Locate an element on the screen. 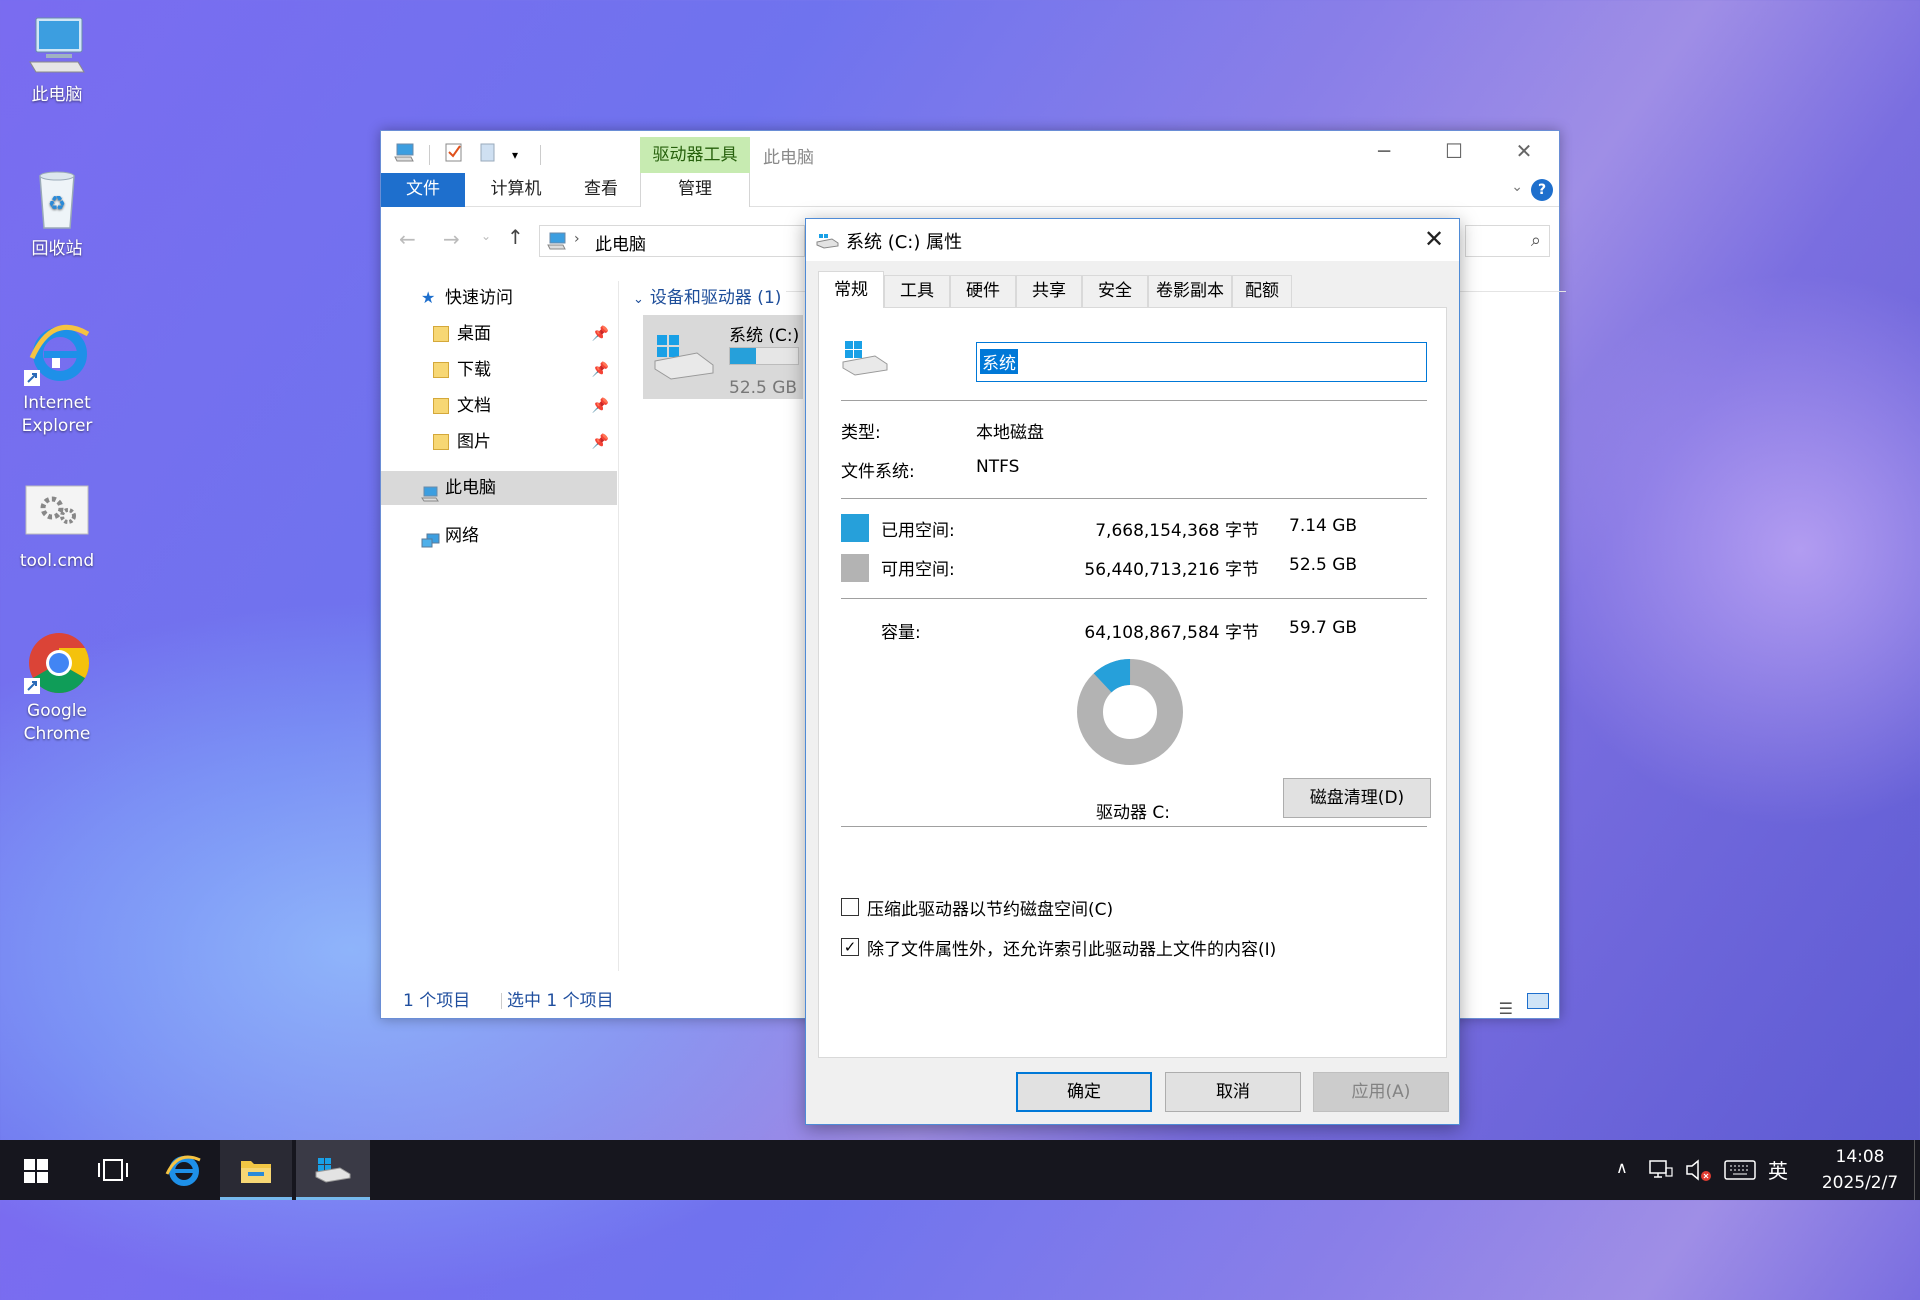 The image size is (1920, 1300). drive-free-space: 52.5 GB 可 is located at coordinates (766, 388).